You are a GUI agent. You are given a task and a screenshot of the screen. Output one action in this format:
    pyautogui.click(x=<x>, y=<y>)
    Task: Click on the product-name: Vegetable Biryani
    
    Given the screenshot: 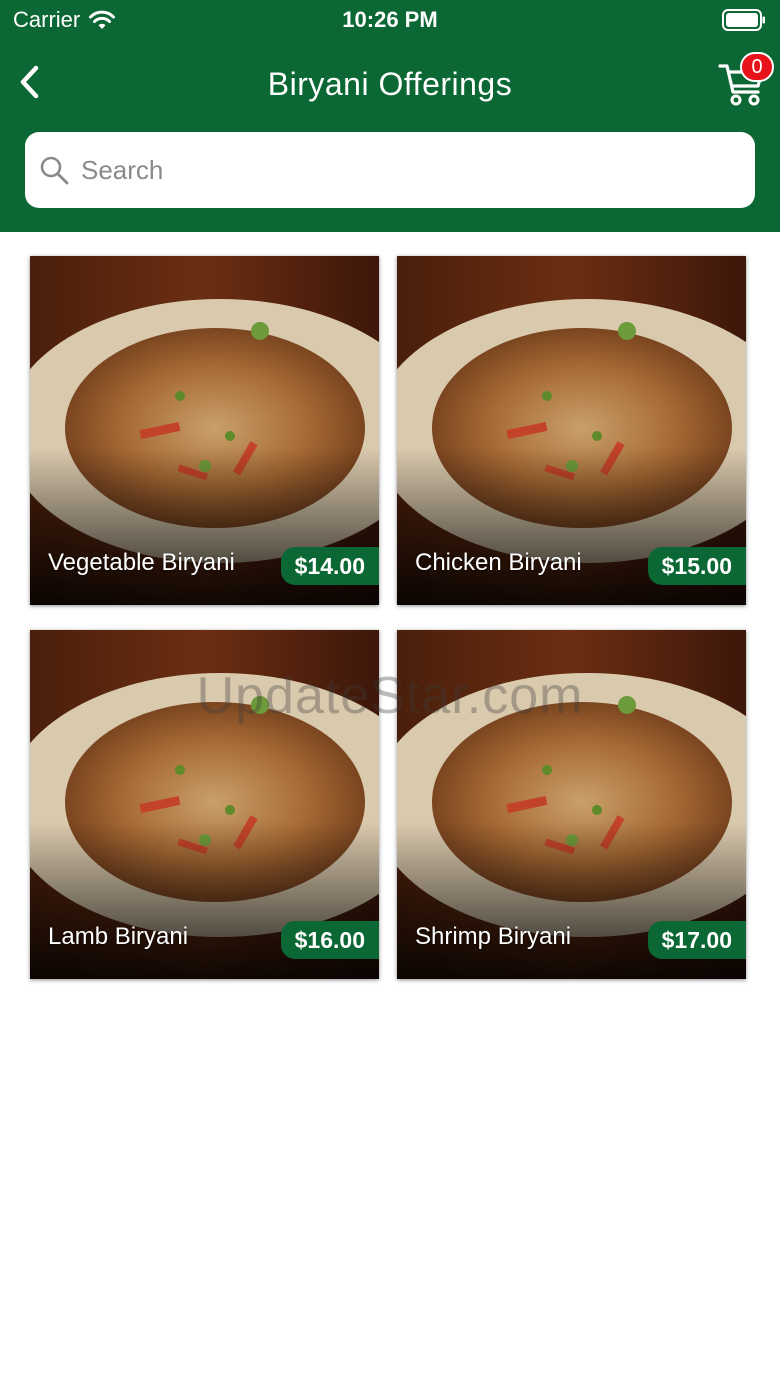 What is the action you would take?
    pyautogui.click(x=141, y=562)
    